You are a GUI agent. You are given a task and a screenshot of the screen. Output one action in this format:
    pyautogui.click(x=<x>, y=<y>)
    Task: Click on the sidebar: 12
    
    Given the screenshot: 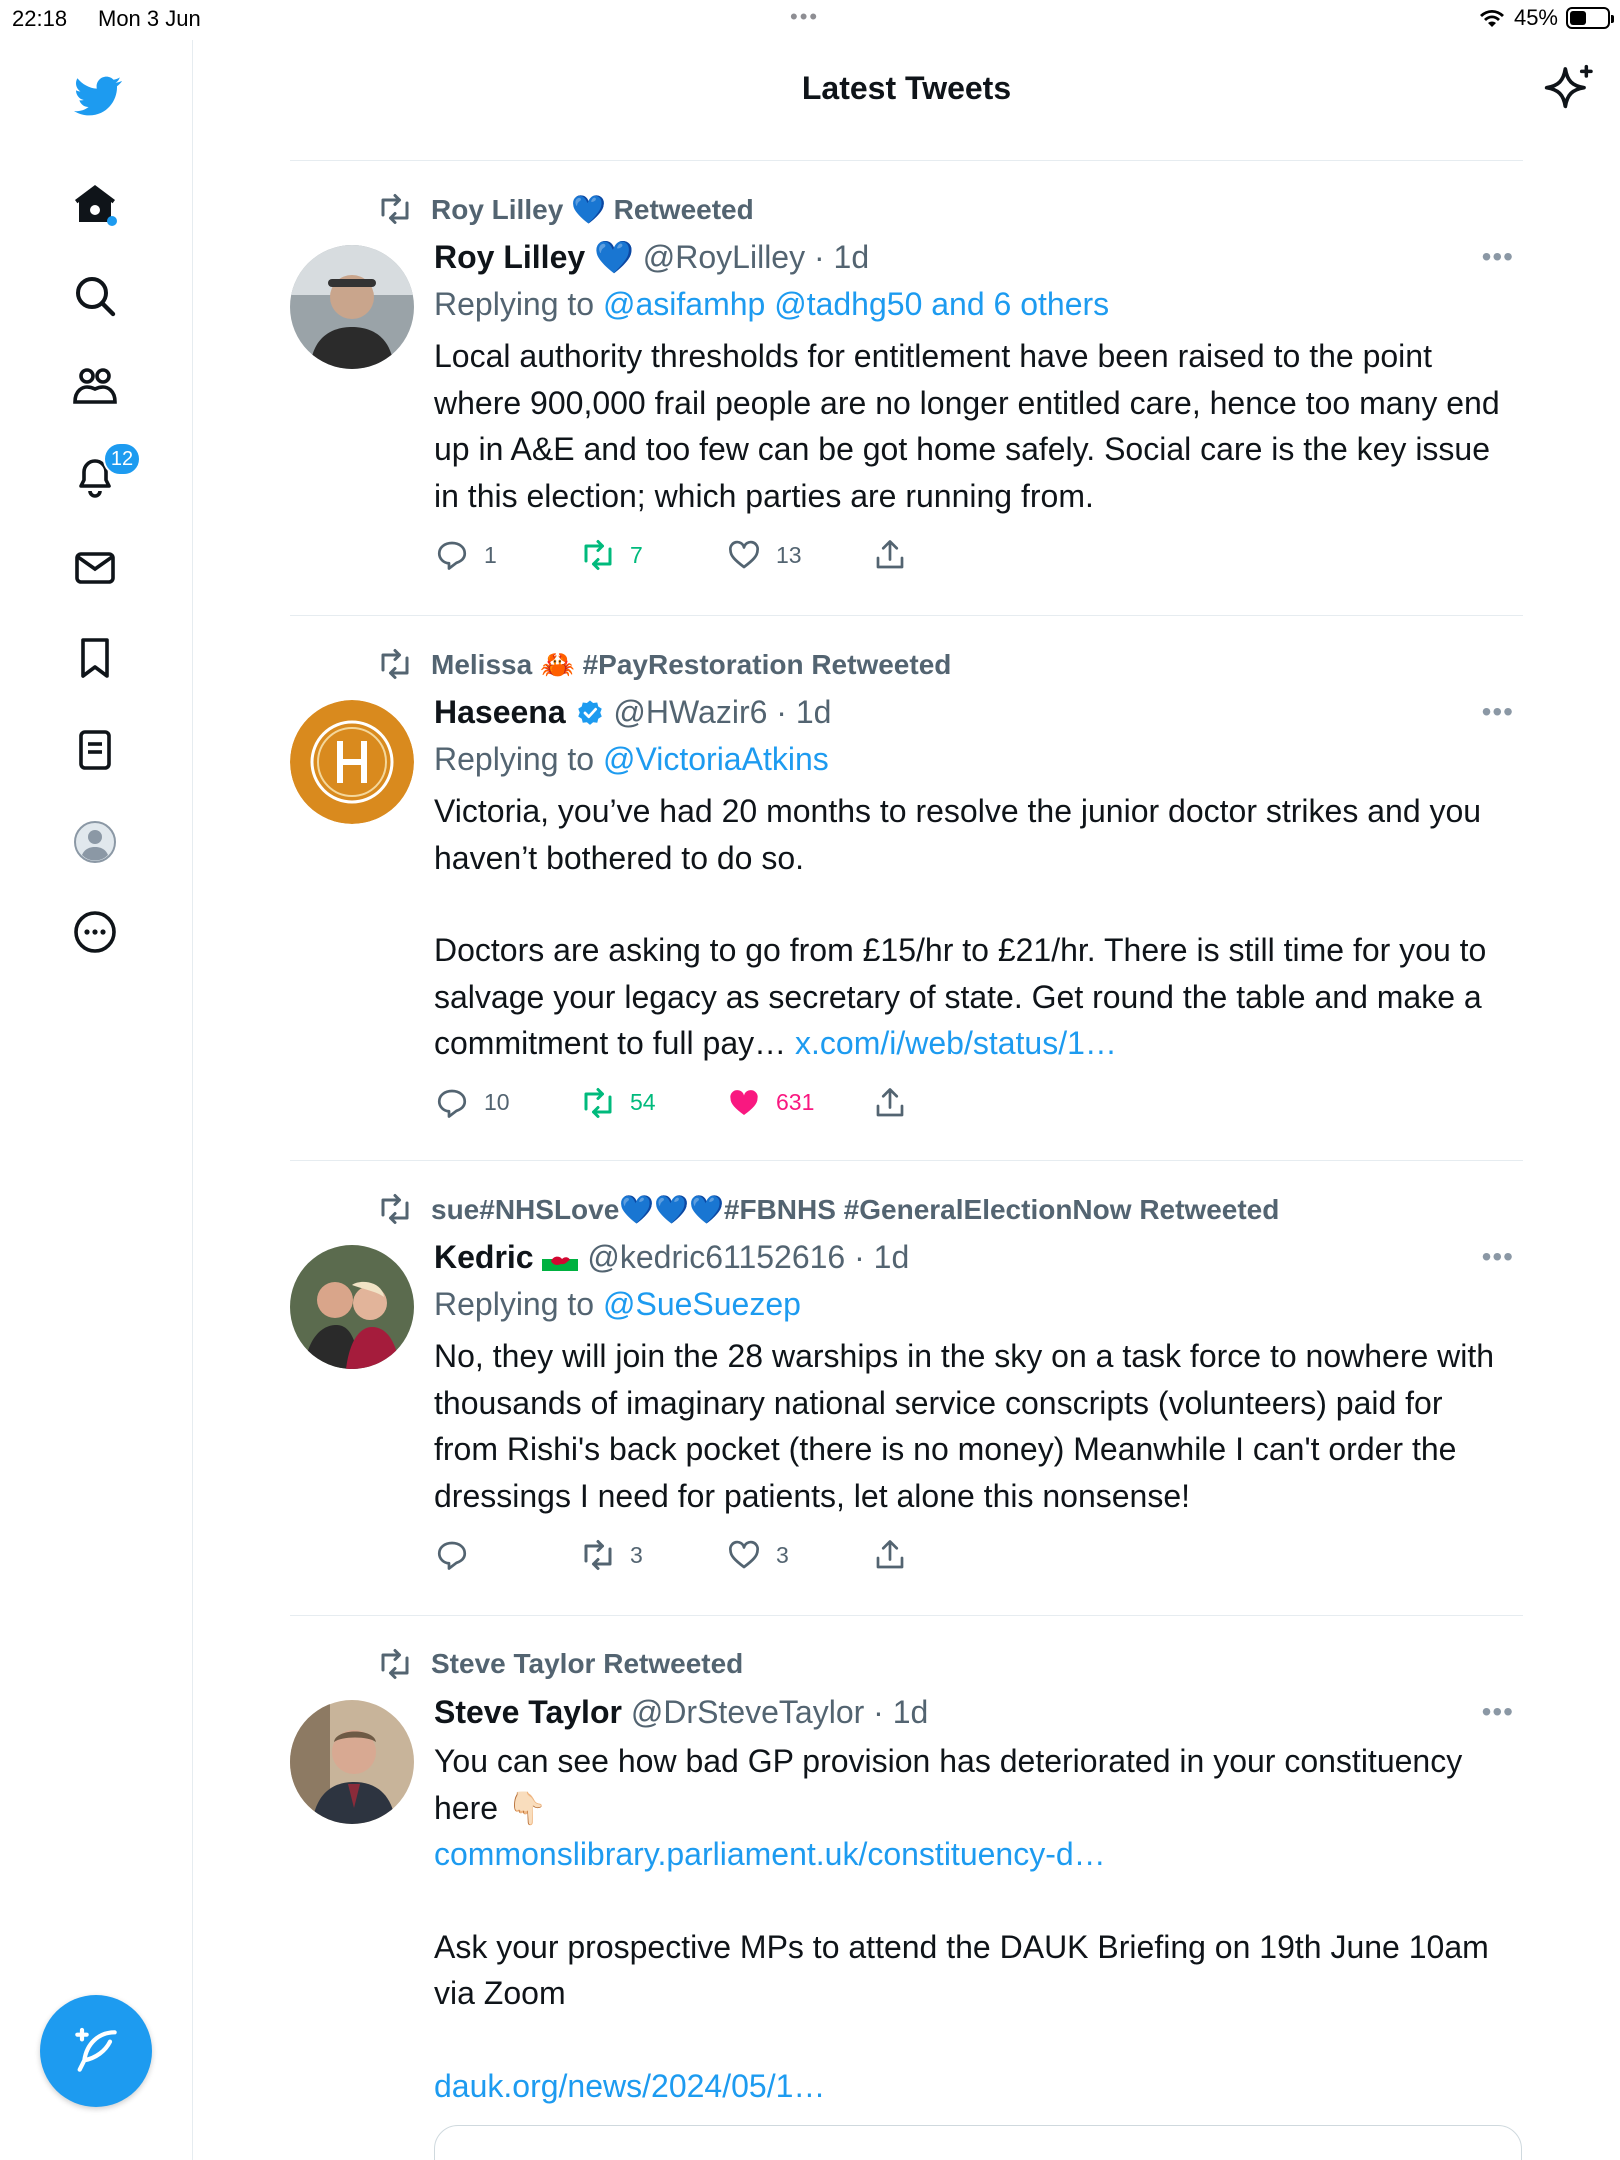 What is the action you would take?
    pyautogui.click(x=96, y=1100)
    